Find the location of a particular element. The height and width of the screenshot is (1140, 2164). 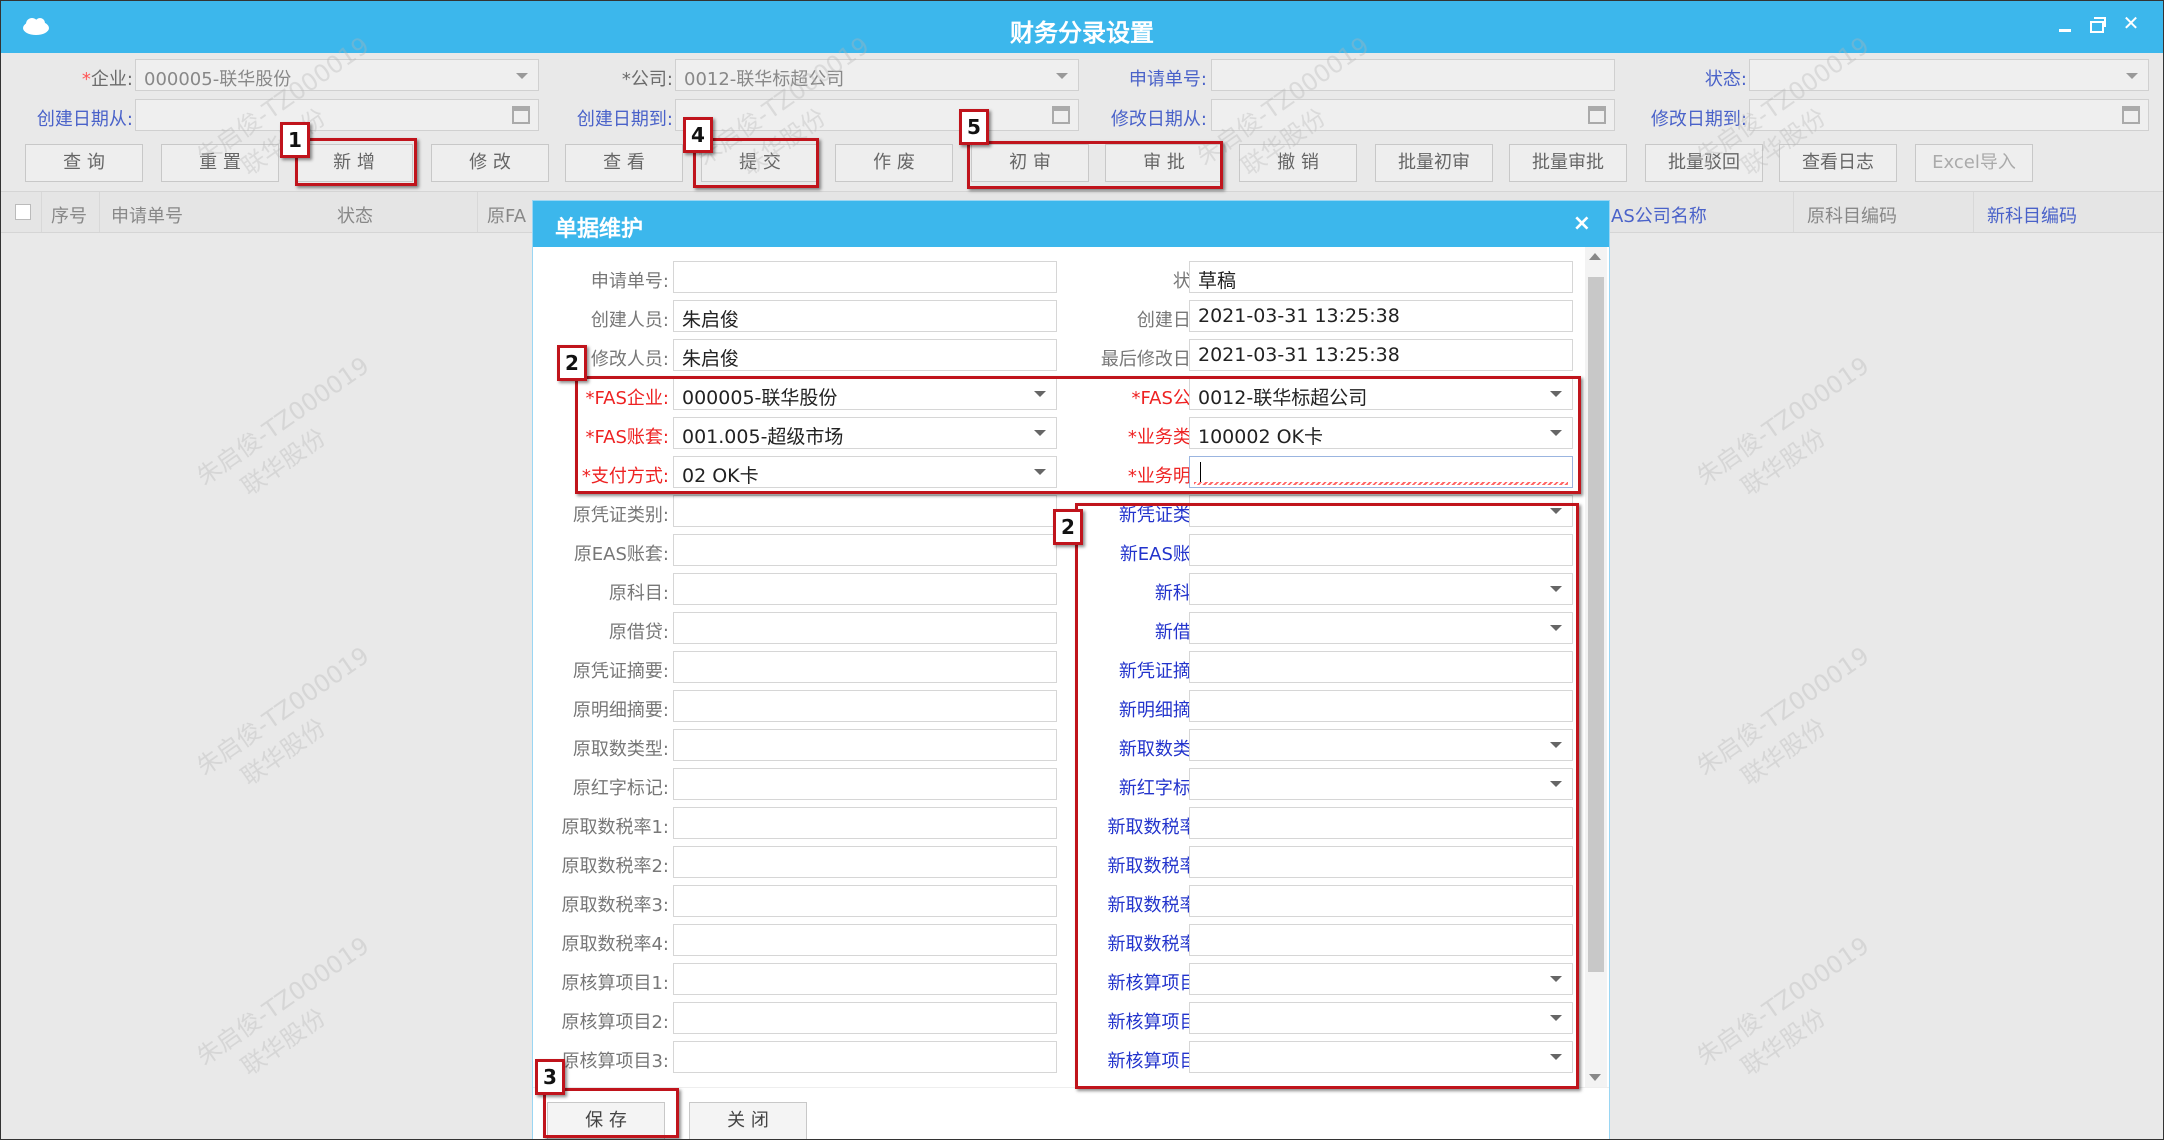

first-review-button: 初 审 is located at coordinates (1030, 163).